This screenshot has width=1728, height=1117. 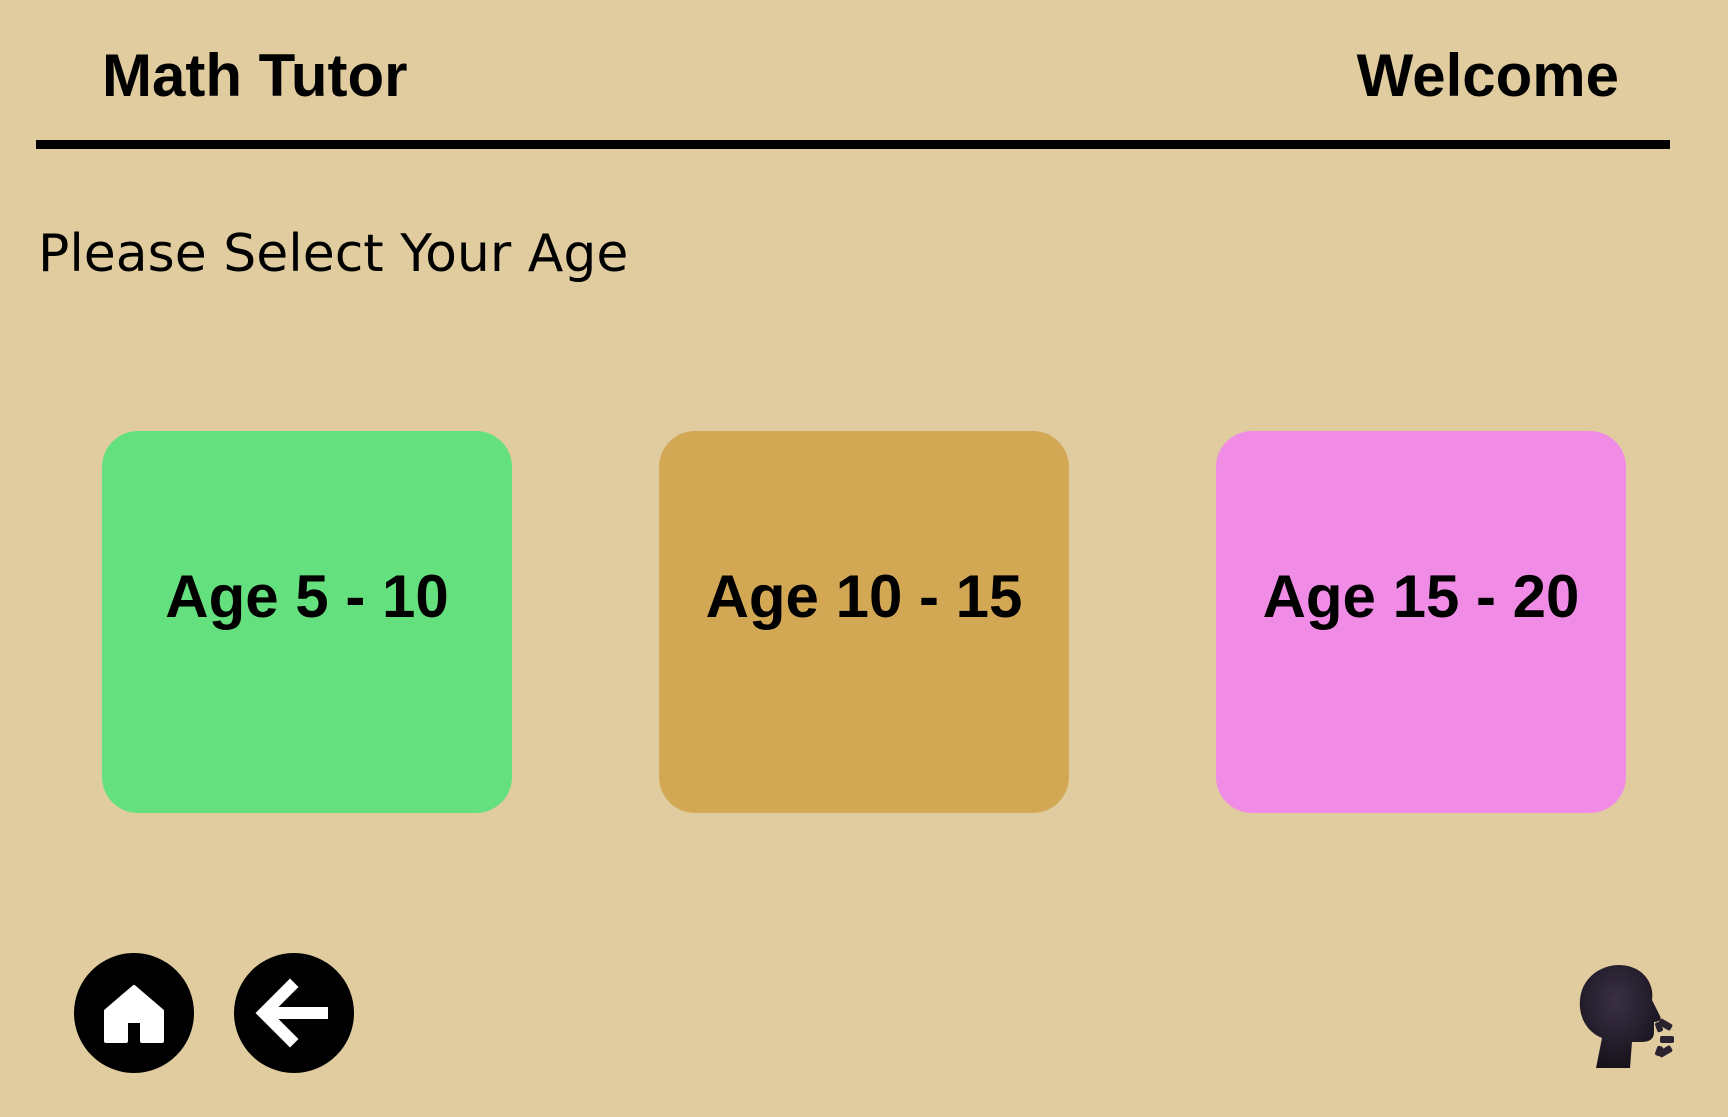 What do you see at coordinates (255, 75) in the screenshot?
I see `app-title: Math Tutor` at bounding box center [255, 75].